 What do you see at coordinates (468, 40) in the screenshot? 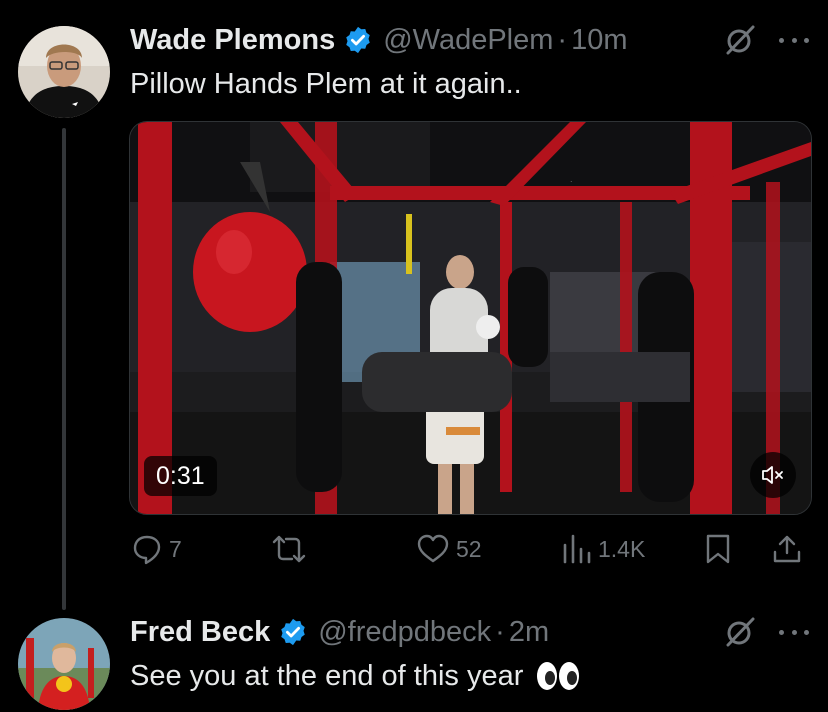
I see `handle: @WadePlem` at bounding box center [468, 40].